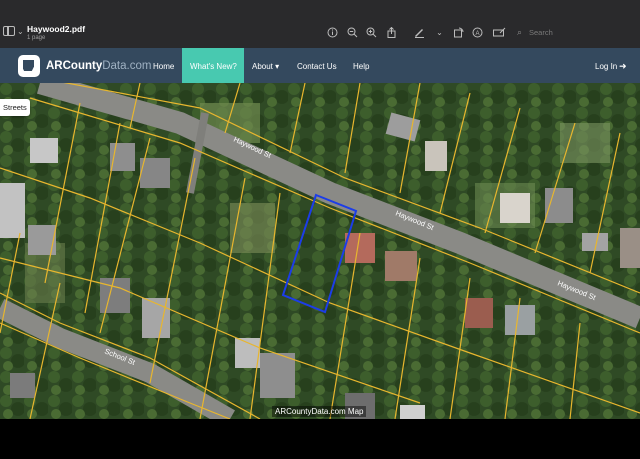 This screenshot has height=459, width=640. Describe the element at coordinates (458, 32) in the screenshot. I see `rotate-icon` at that location.